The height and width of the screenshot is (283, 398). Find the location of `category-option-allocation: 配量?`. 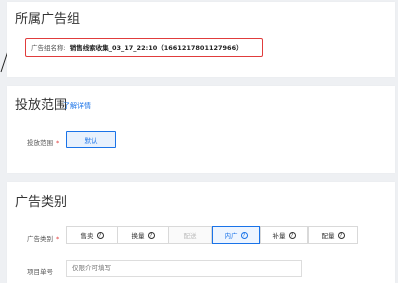

category-option-allocation: 配量? is located at coordinates (333, 235).